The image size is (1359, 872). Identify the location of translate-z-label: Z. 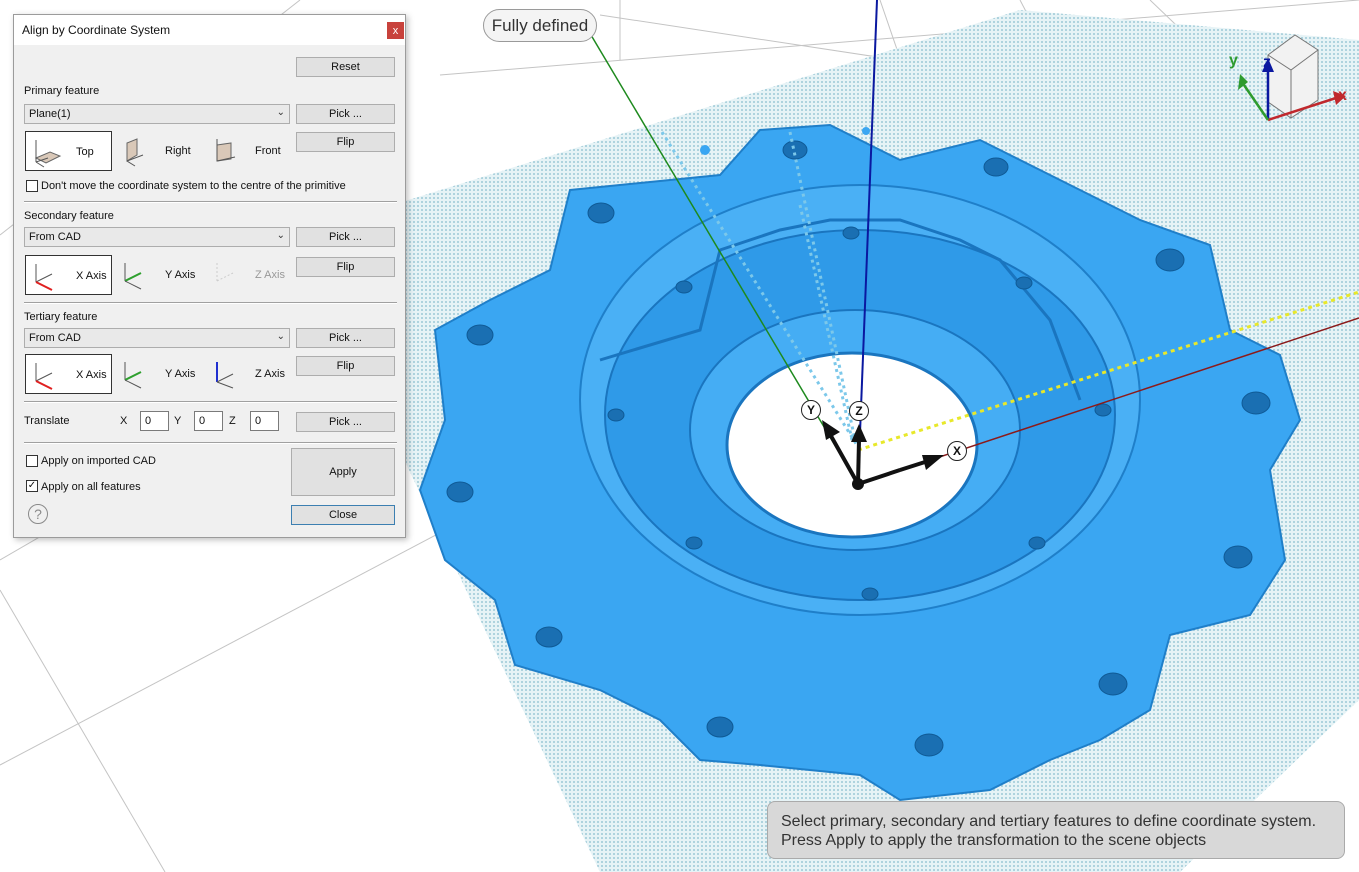
(232, 421).